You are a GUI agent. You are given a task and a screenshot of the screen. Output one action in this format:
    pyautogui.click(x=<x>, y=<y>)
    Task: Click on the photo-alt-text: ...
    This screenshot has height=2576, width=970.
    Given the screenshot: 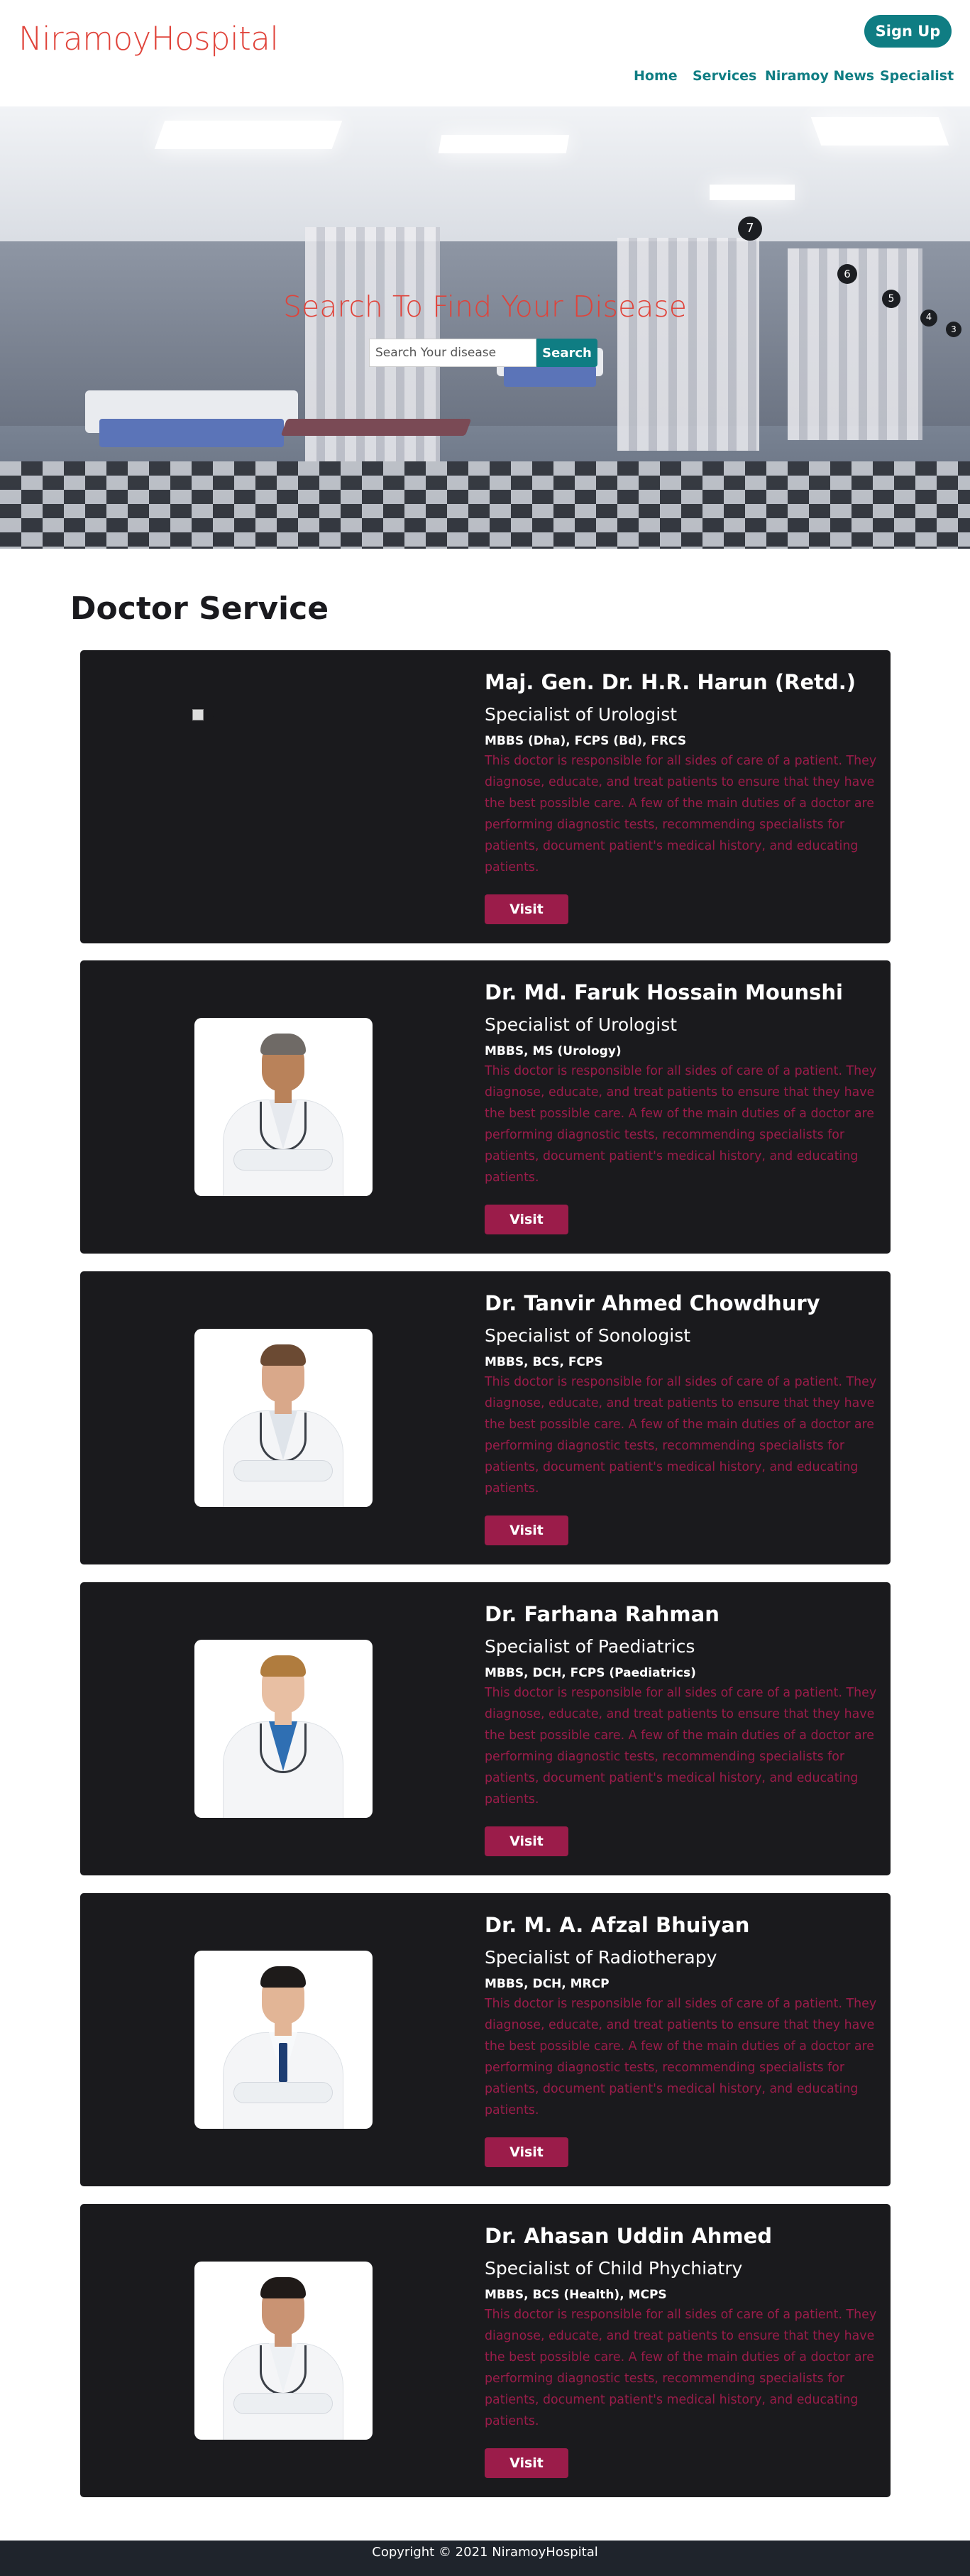 What is the action you would take?
    pyautogui.click(x=211, y=714)
    